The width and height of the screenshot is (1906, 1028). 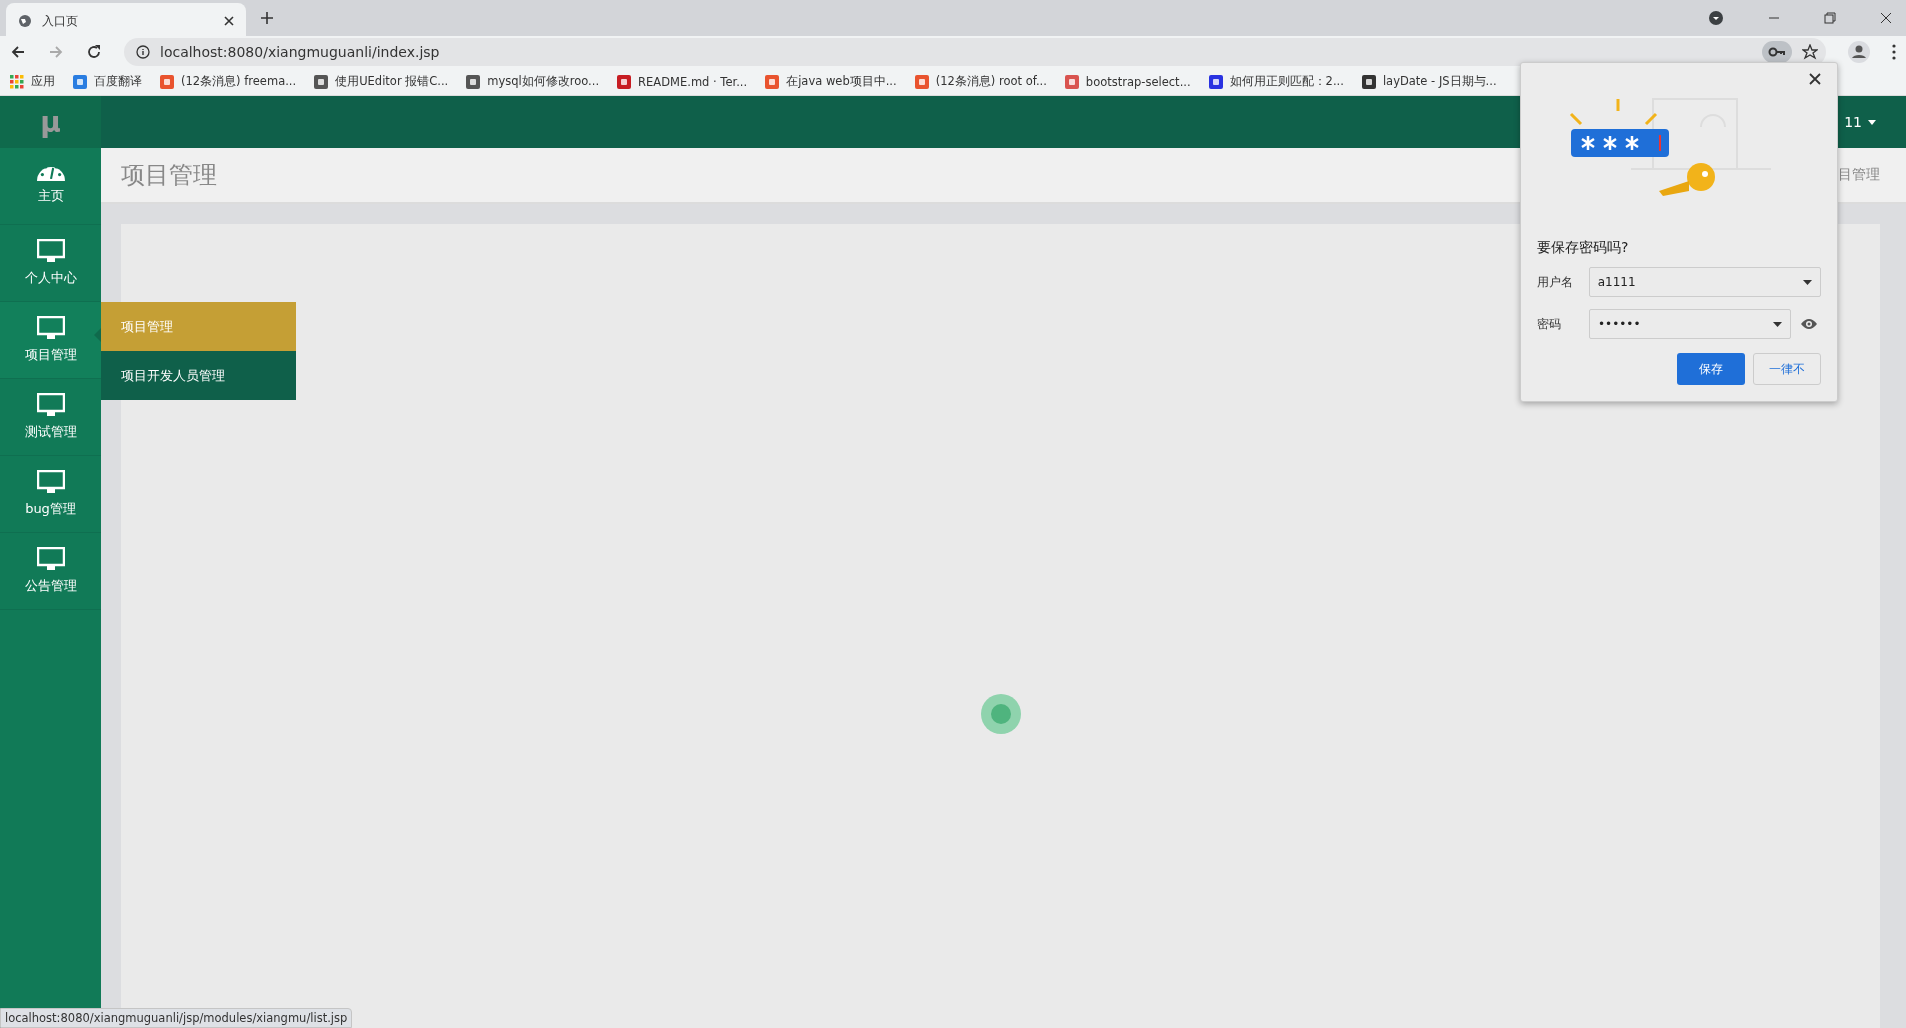 I want to click on eye-icon, so click(x=1809, y=324).